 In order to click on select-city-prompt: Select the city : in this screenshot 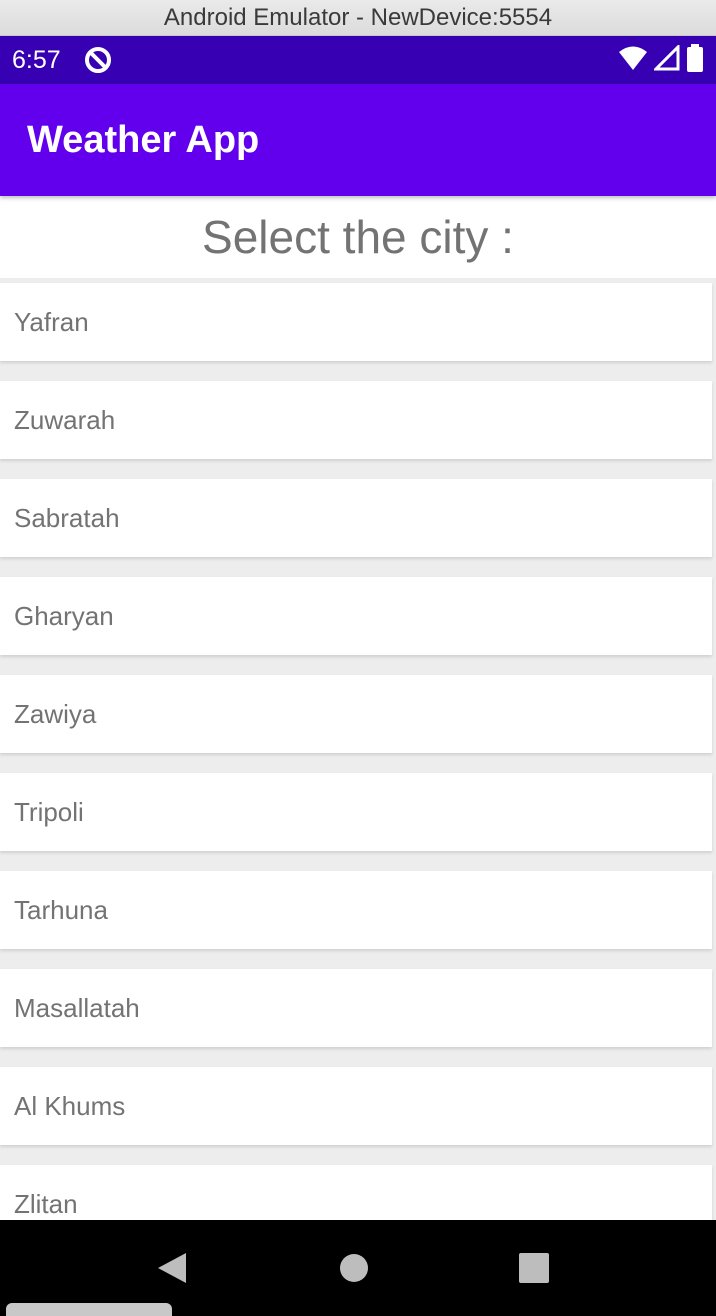, I will do `click(358, 237)`.